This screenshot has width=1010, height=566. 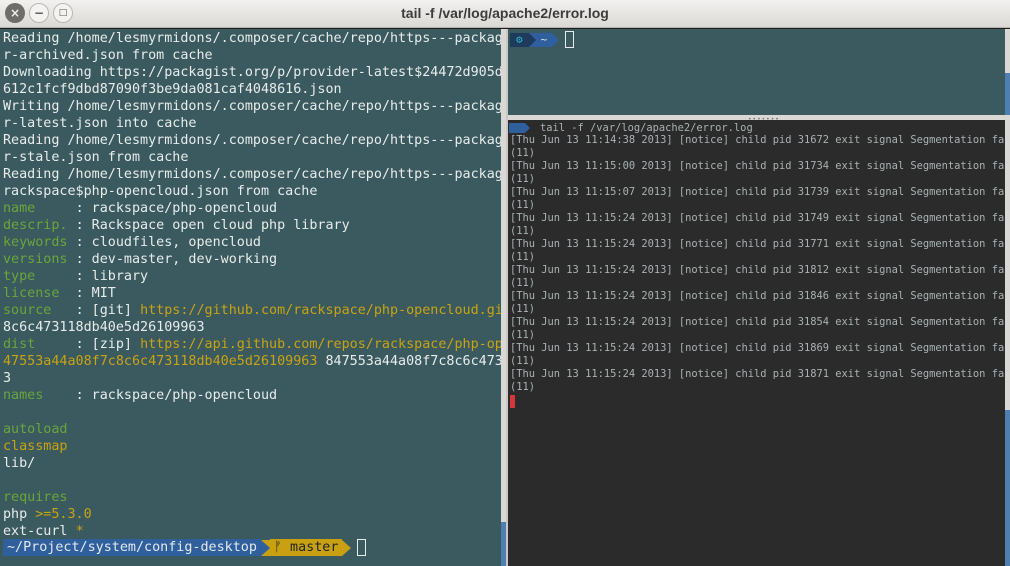 I want to click on terminal-line: ext-curl *, so click(x=252, y=531).